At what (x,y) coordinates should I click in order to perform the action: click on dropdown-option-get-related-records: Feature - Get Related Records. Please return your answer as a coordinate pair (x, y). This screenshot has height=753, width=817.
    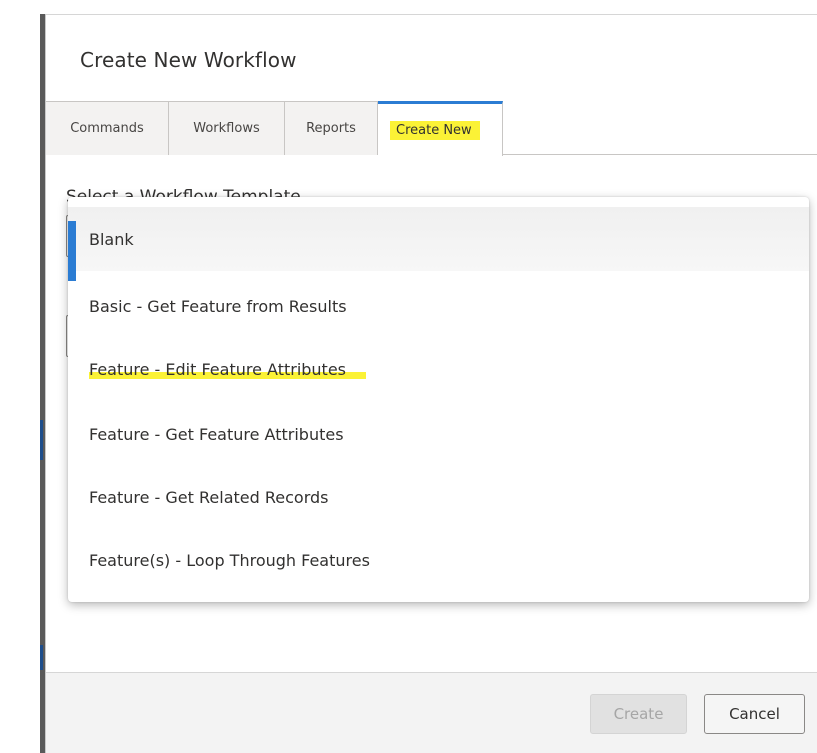
    Looking at the image, I should click on (438, 497).